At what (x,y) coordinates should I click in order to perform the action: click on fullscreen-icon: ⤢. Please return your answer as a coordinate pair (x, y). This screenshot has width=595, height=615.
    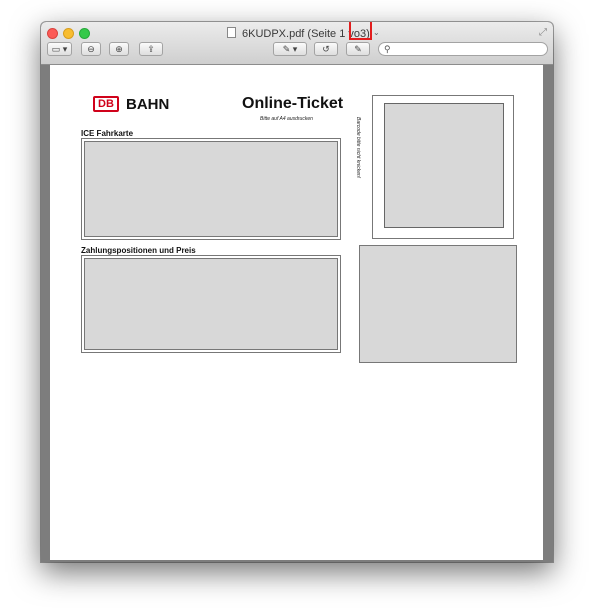
    Looking at the image, I should click on (543, 32).